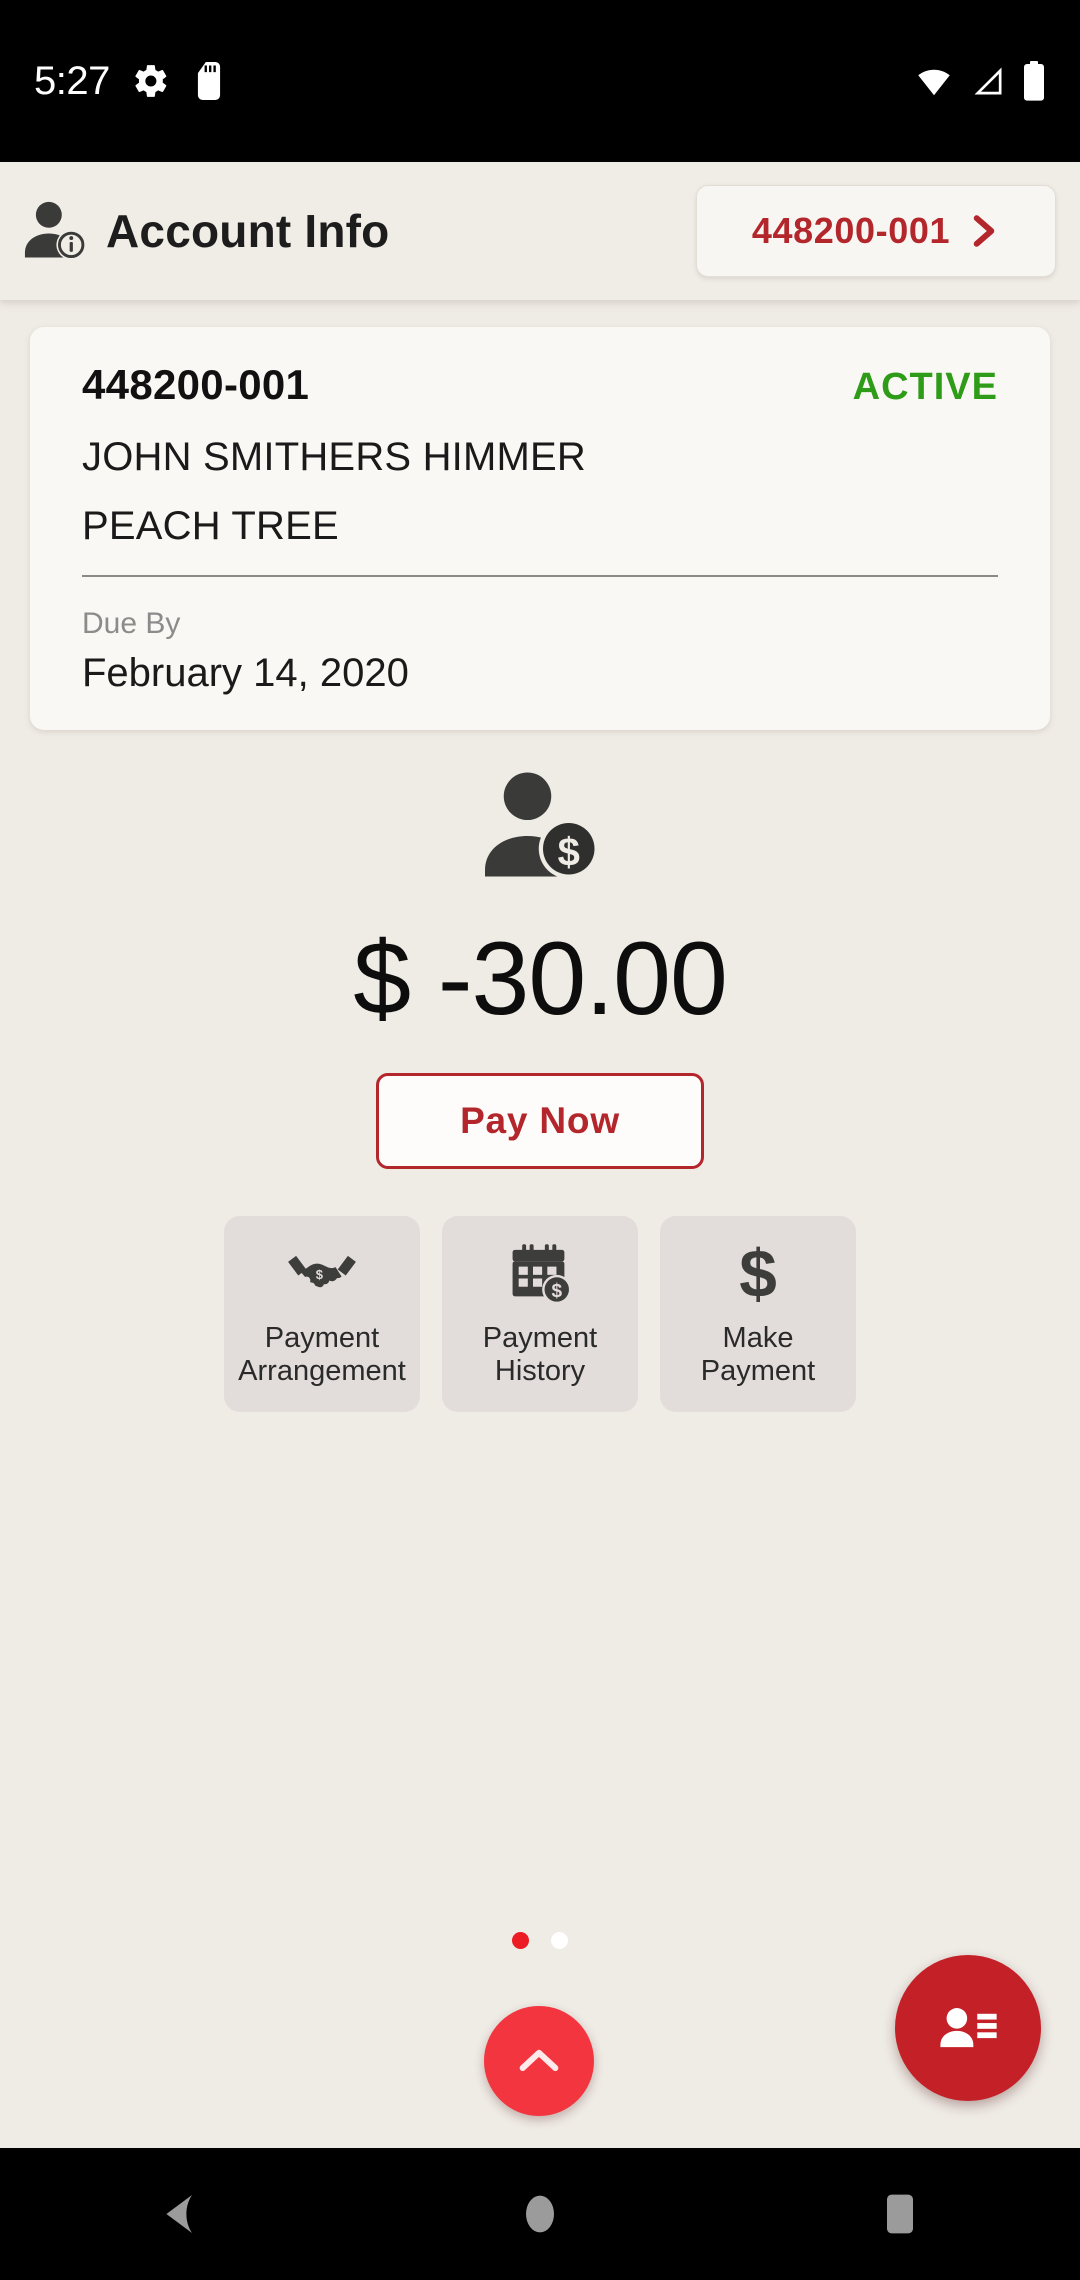 The height and width of the screenshot is (2280, 1080). I want to click on wifi-icon, so click(934, 81).